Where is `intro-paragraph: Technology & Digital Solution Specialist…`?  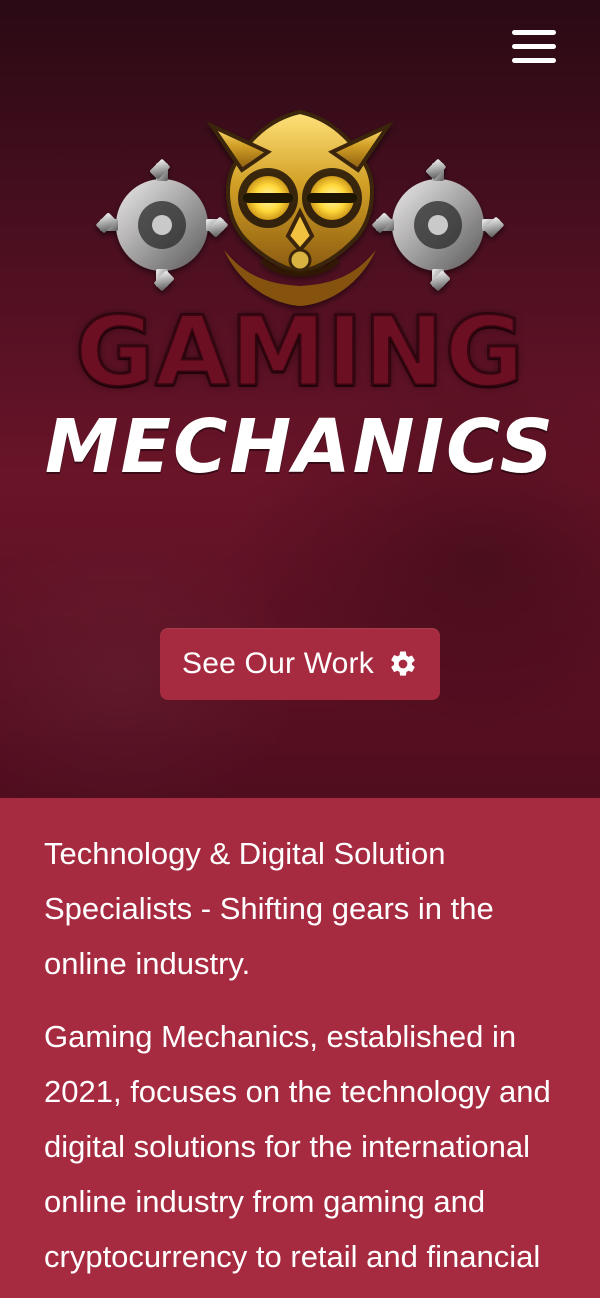
intro-paragraph: Technology & Digital Solution Specialist… is located at coordinates (269, 908).